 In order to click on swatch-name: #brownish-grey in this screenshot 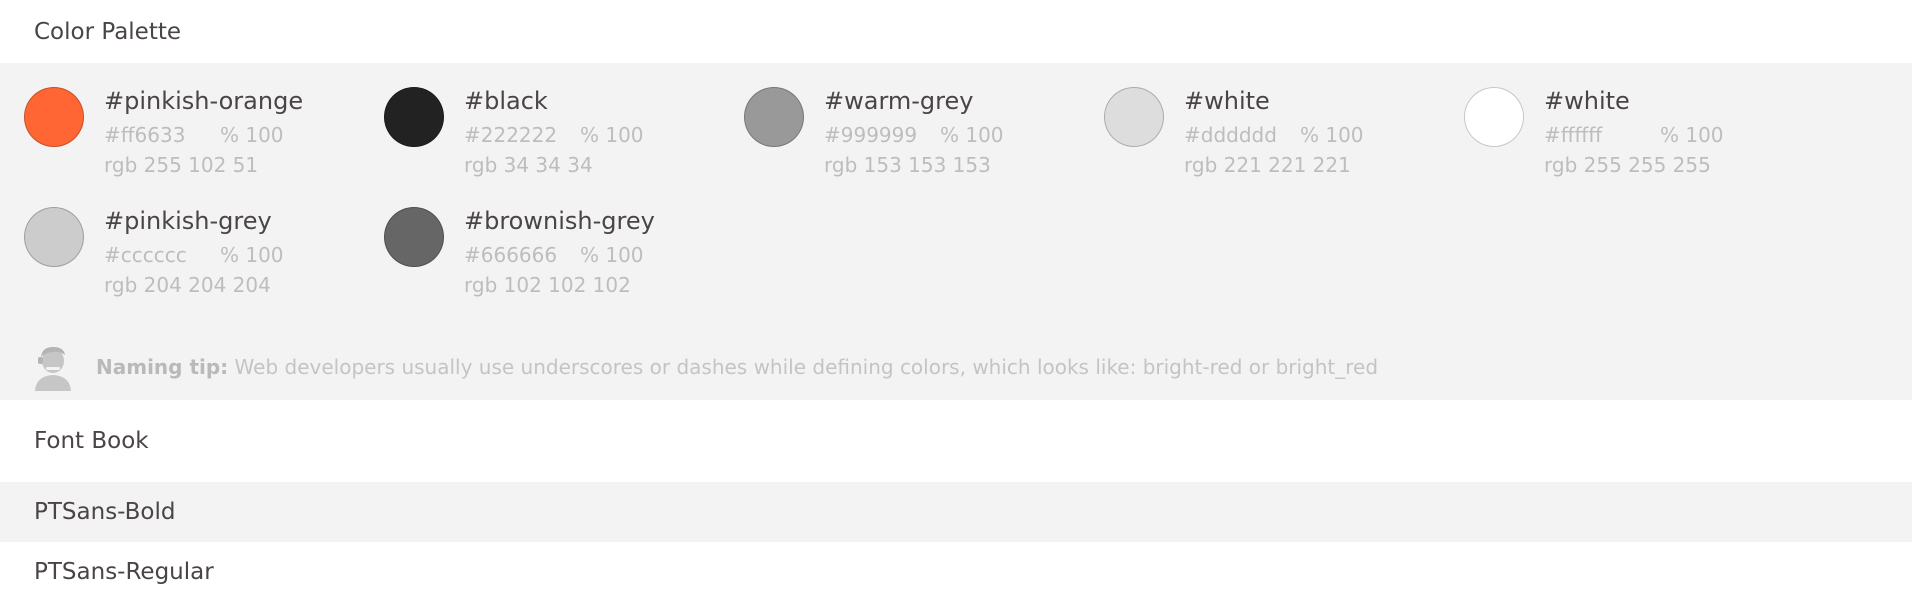, I will do `click(559, 221)`.